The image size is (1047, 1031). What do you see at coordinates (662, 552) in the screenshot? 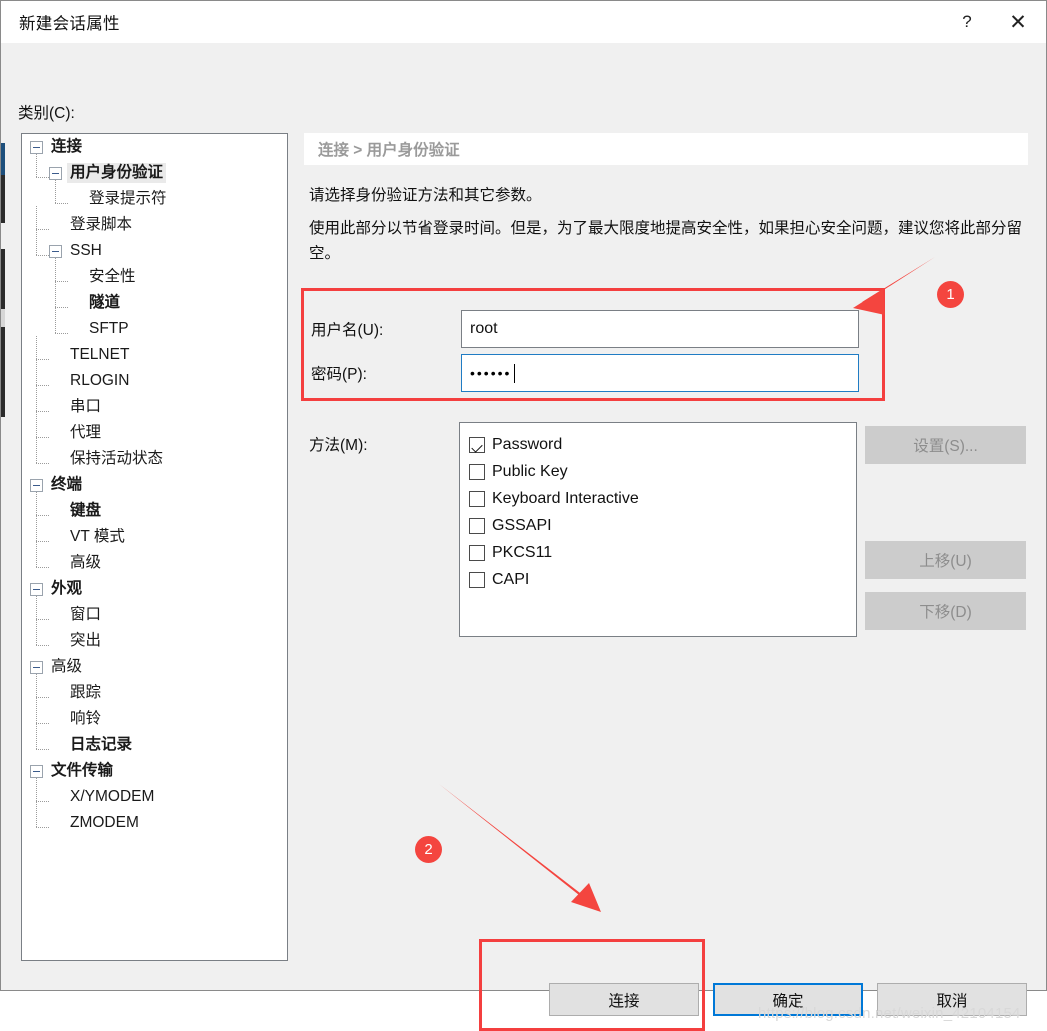
I see `method-list-item: PKCS11` at bounding box center [662, 552].